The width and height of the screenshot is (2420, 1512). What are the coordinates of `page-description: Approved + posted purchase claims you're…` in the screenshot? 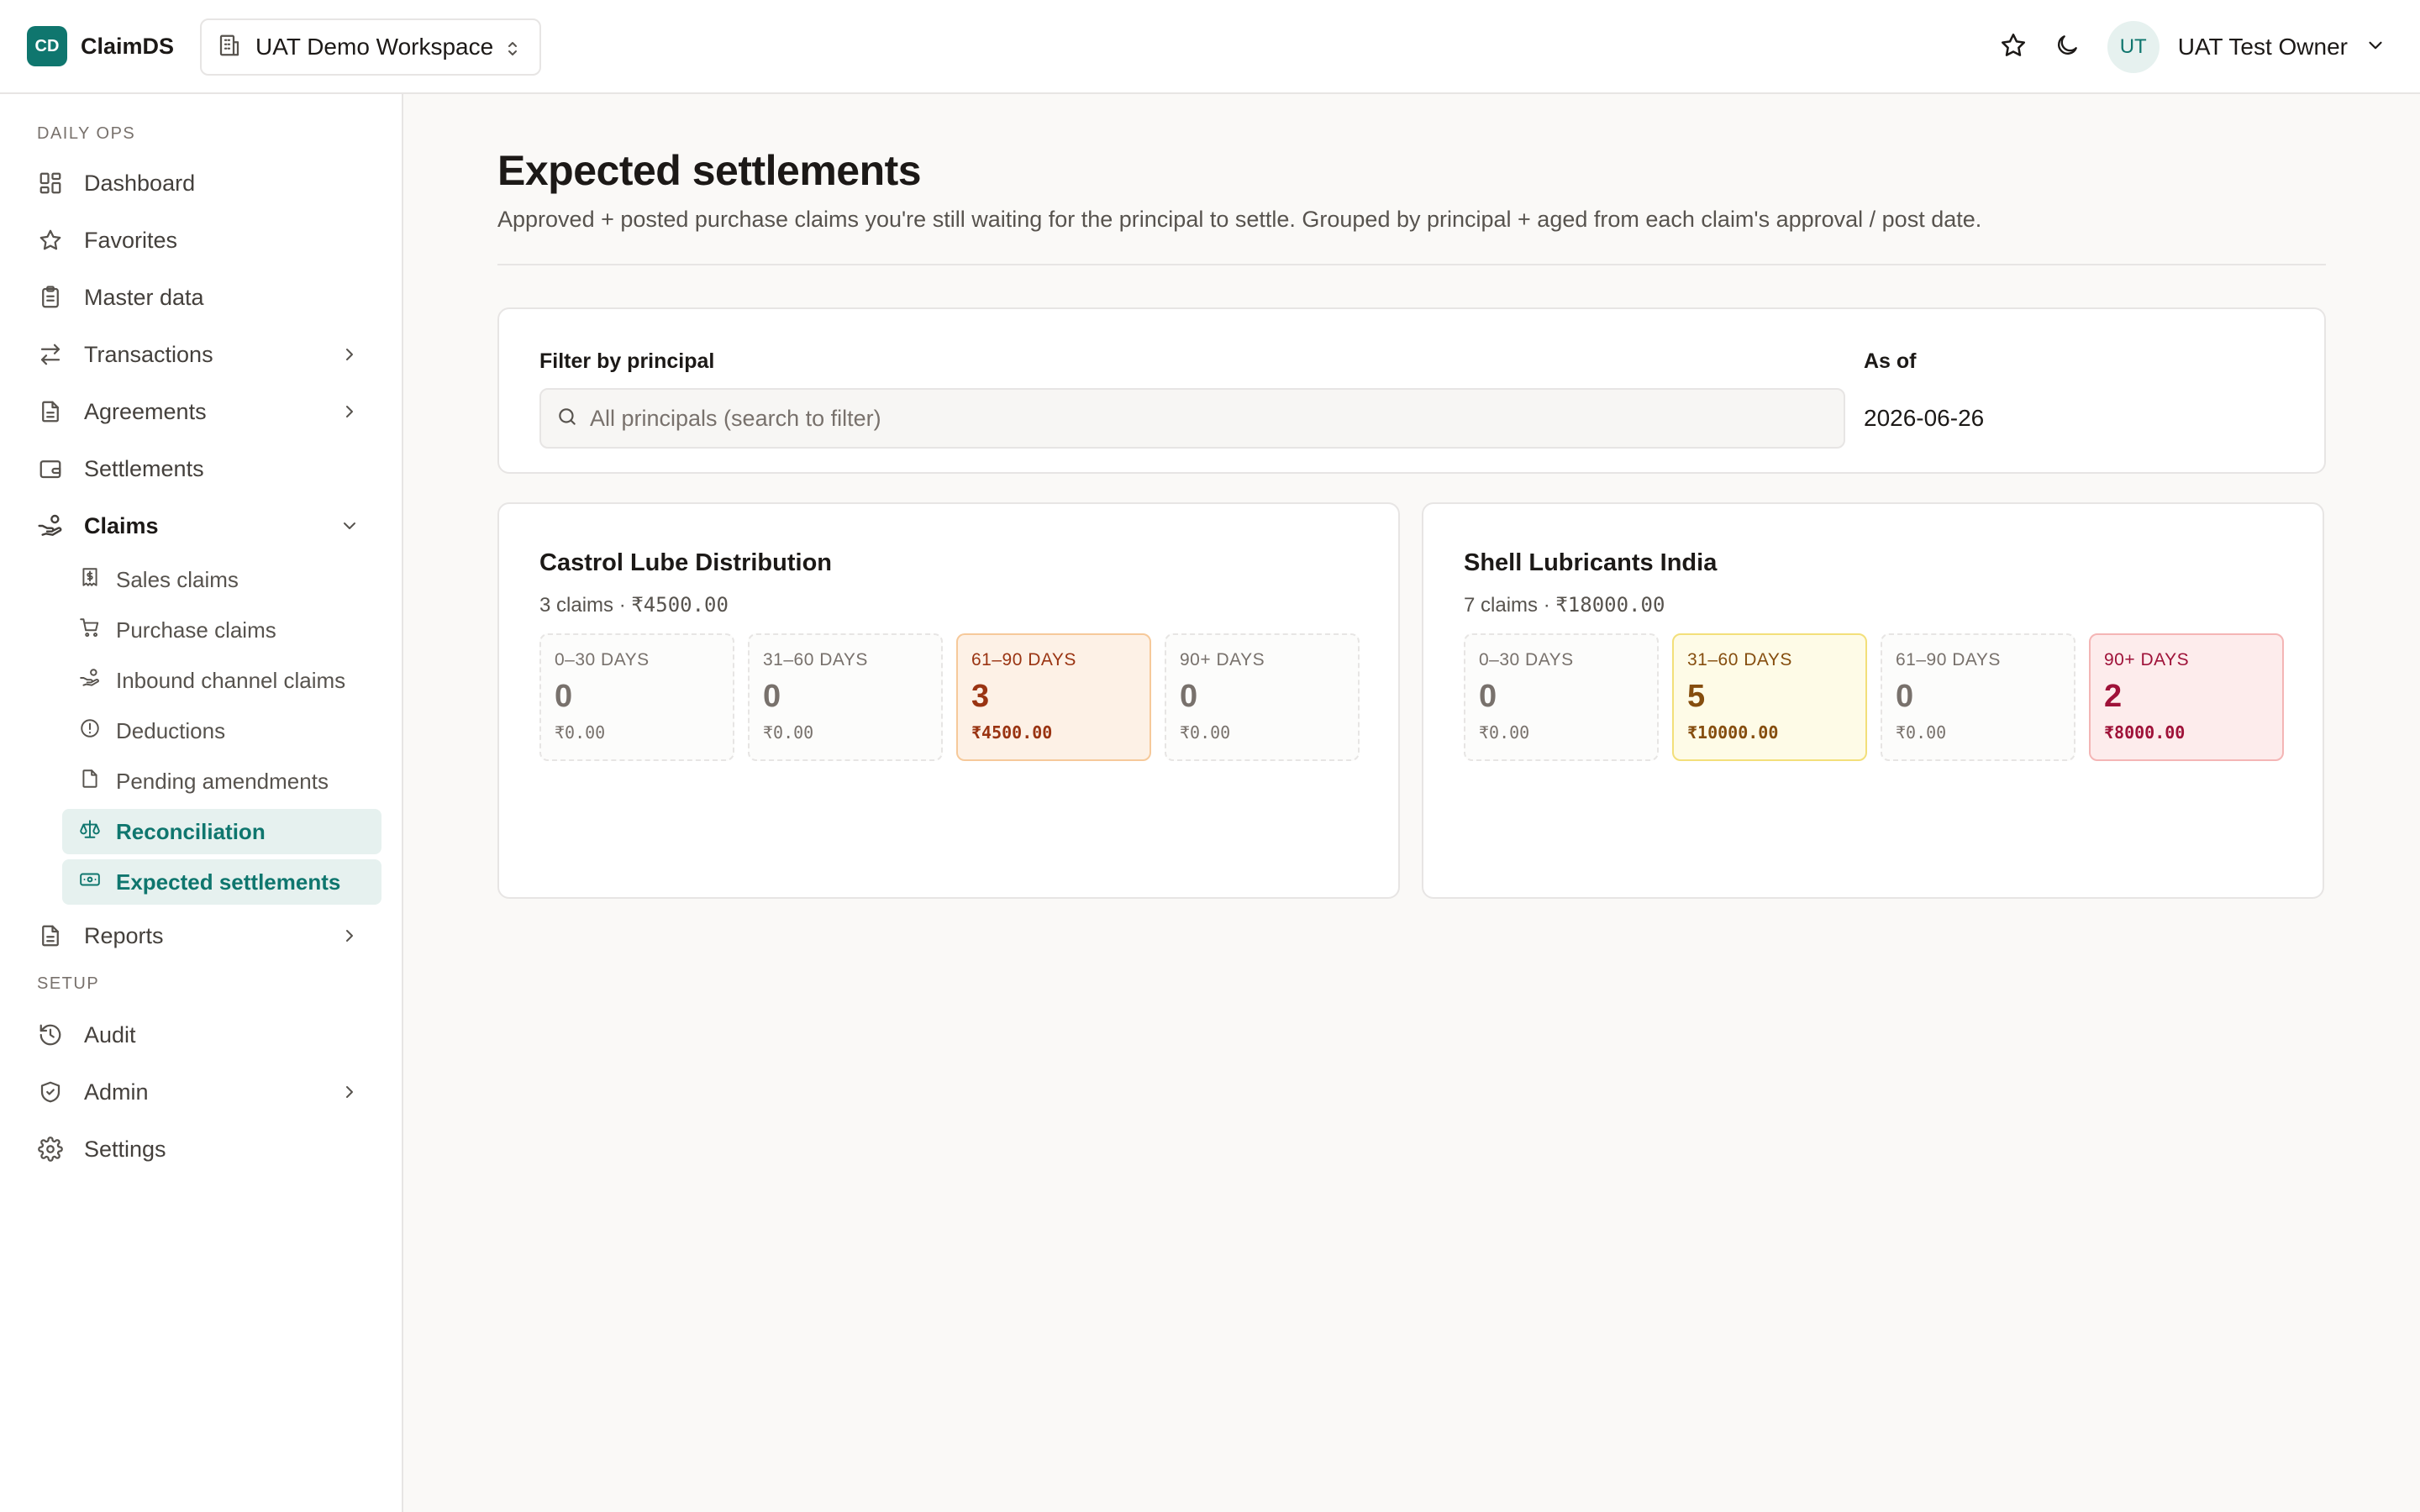 It's located at (1239, 219).